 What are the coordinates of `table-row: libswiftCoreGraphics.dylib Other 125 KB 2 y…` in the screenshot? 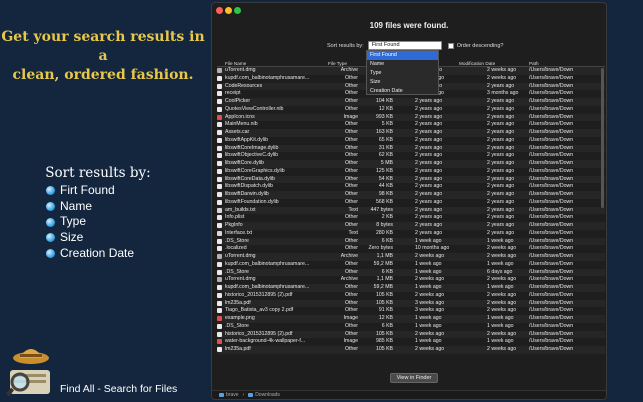 It's located at (411, 172).